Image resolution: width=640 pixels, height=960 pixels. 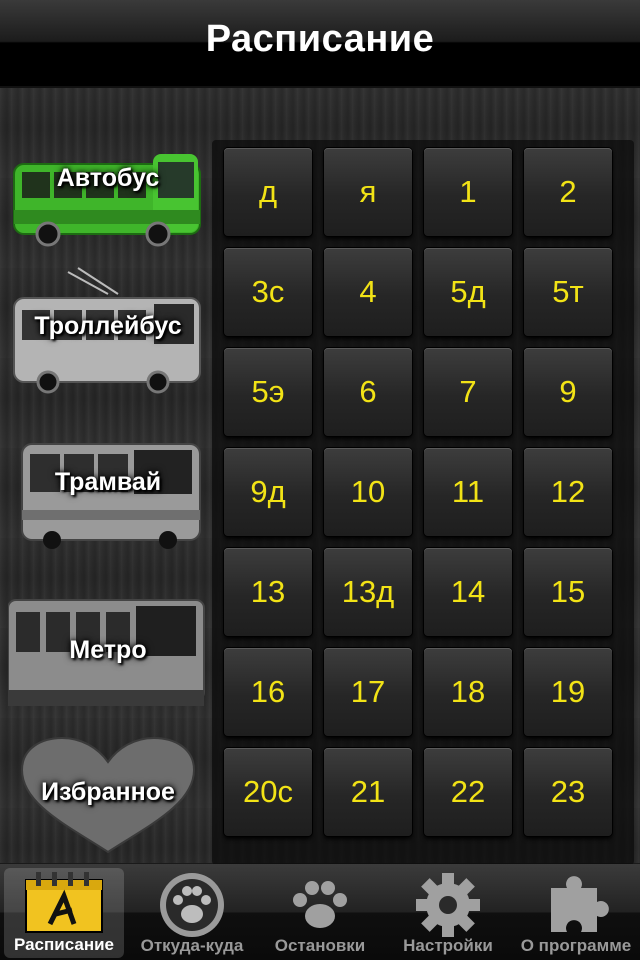 What do you see at coordinates (320, 39) in the screenshot?
I see `page-title: Расписание` at bounding box center [320, 39].